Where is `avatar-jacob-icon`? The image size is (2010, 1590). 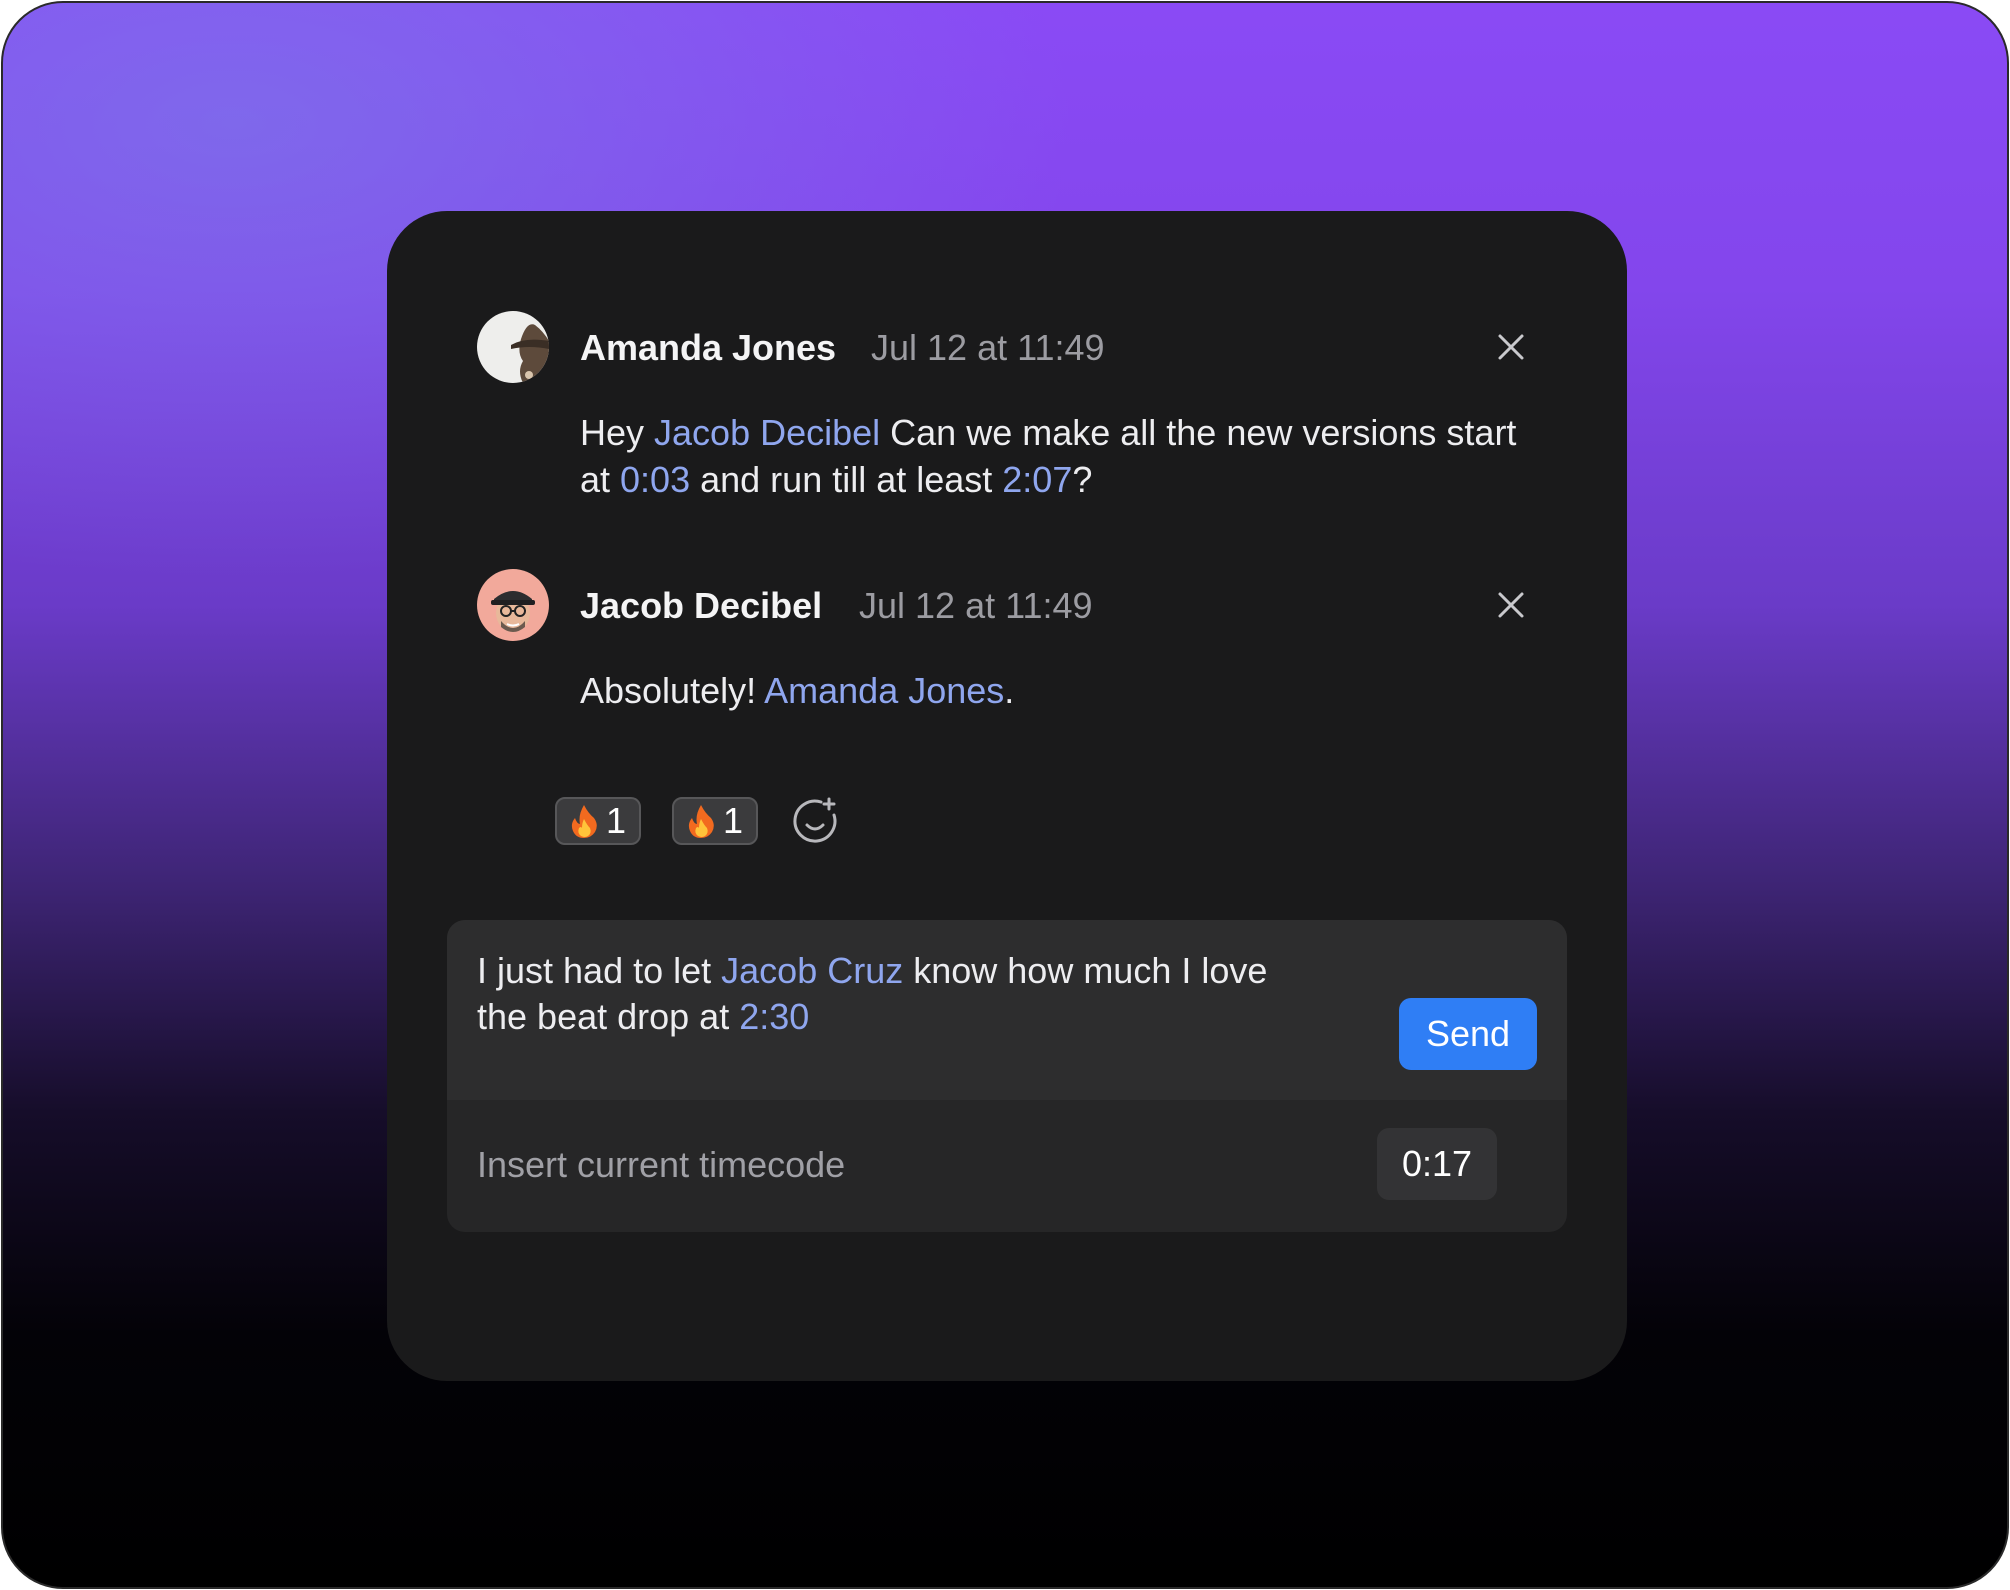 avatar-jacob-icon is located at coordinates (513, 605).